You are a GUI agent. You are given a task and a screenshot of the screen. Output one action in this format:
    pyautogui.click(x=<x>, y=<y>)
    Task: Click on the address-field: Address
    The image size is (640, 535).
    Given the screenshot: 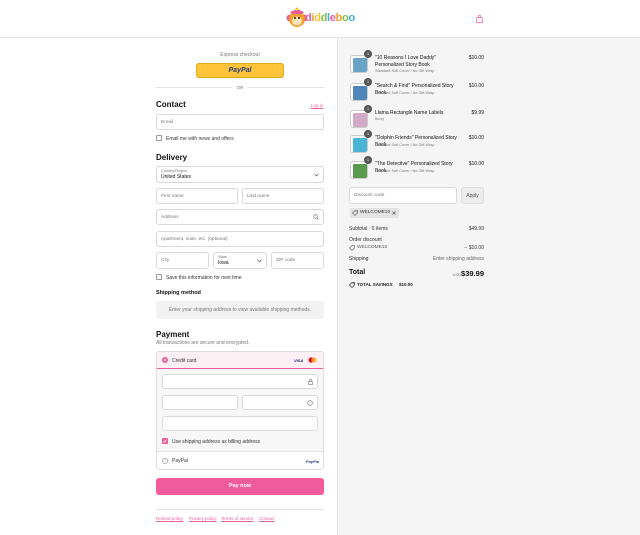 What is the action you would take?
    pyautogui.click(x=240, y=217)
    